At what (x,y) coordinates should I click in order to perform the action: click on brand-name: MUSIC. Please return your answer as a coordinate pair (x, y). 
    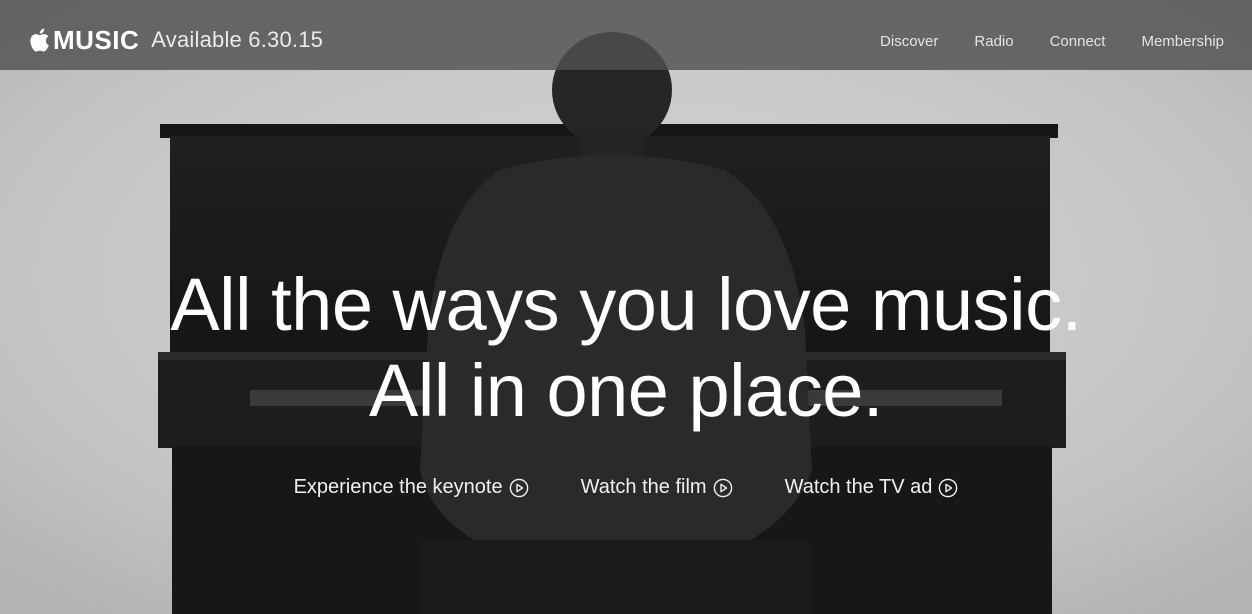
    Looking at the image, I should click on (96, 39).